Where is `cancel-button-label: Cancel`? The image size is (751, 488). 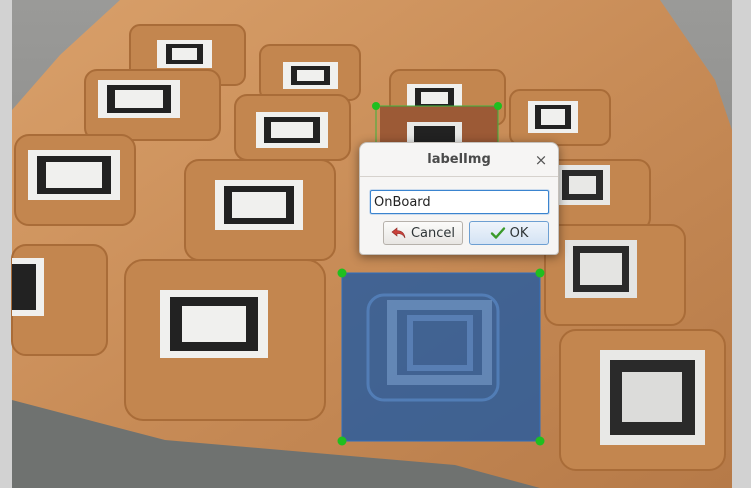
cancel-button-label: Cancel is located at coordinates (433, 233).